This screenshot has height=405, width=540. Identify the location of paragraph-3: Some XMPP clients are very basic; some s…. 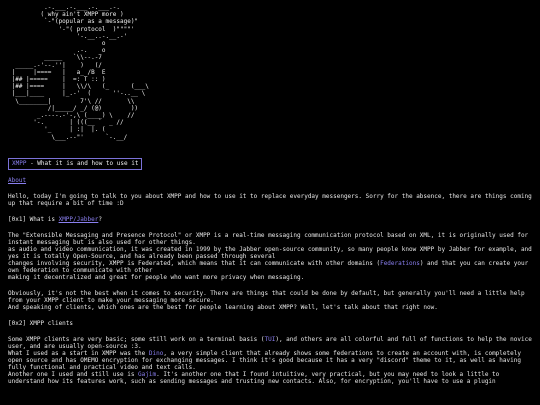
(270, 360).